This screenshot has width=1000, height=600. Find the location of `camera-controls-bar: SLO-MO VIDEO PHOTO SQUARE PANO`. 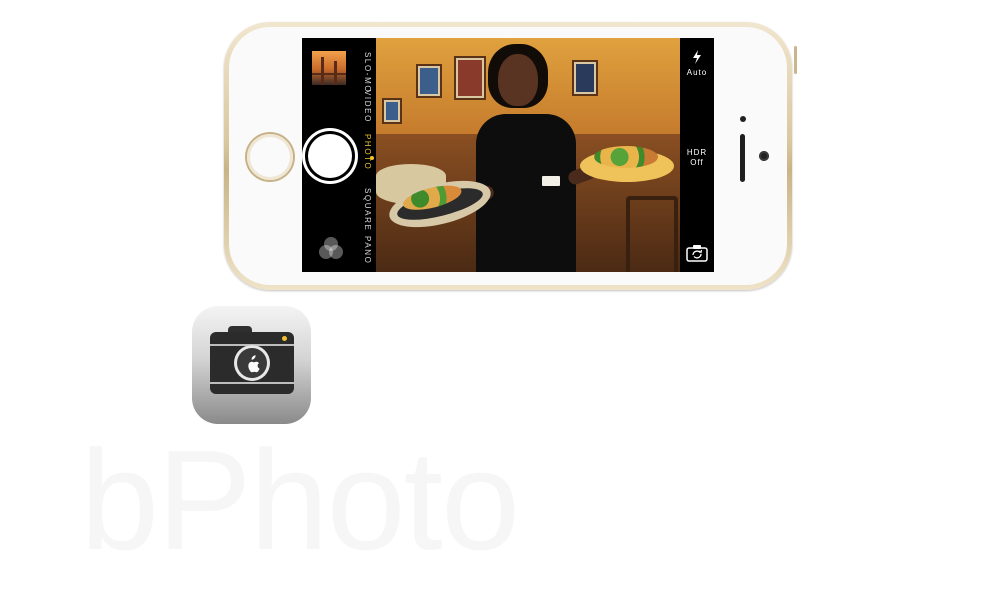

camera-controls-bar: SLO-MO VIDEO PHOTO SQUARE PANO is located at coordinates (339, 155).